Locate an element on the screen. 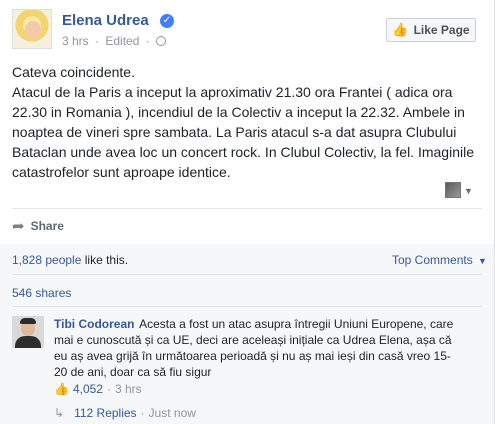 This screenshot has width=495, height=424. reply-arrow-icon: ↳ is located at coordinates (59, 413).